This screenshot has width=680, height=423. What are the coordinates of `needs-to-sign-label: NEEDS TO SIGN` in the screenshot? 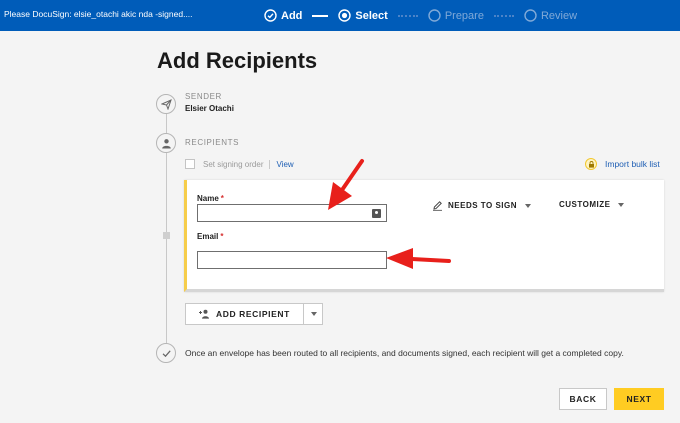 It's located at (483, 205).